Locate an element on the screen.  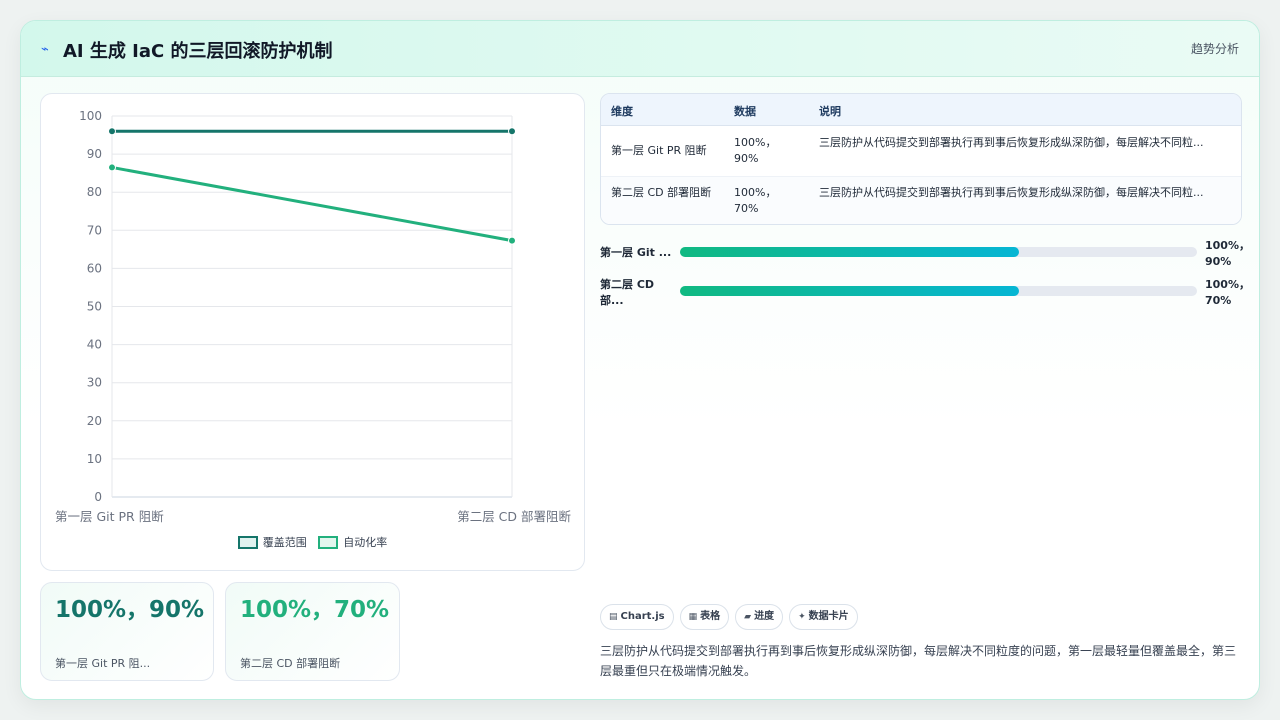
y-tick-label: 0 is located at coordinates (98, 497).